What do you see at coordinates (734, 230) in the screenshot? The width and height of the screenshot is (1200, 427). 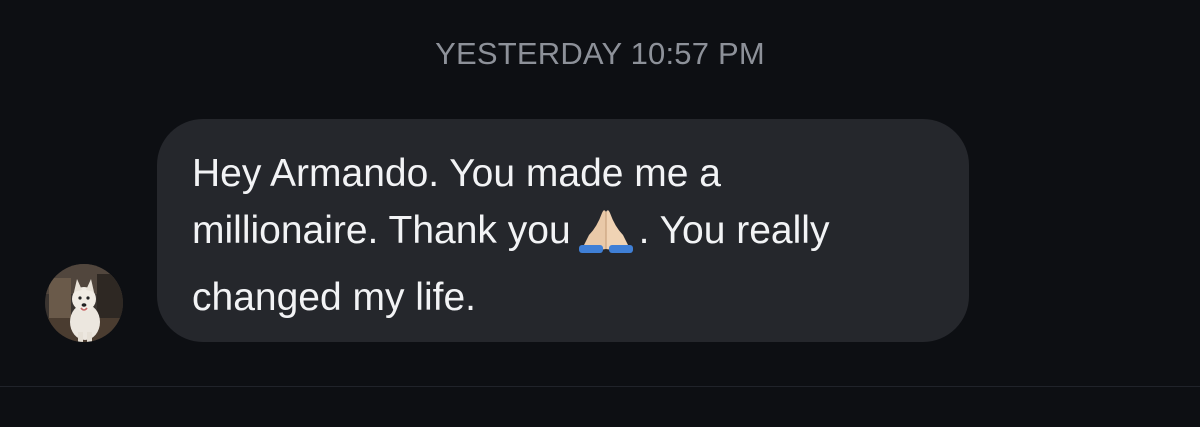 I see `message-line-2-end: . You really` at bounding box center [734, 230].